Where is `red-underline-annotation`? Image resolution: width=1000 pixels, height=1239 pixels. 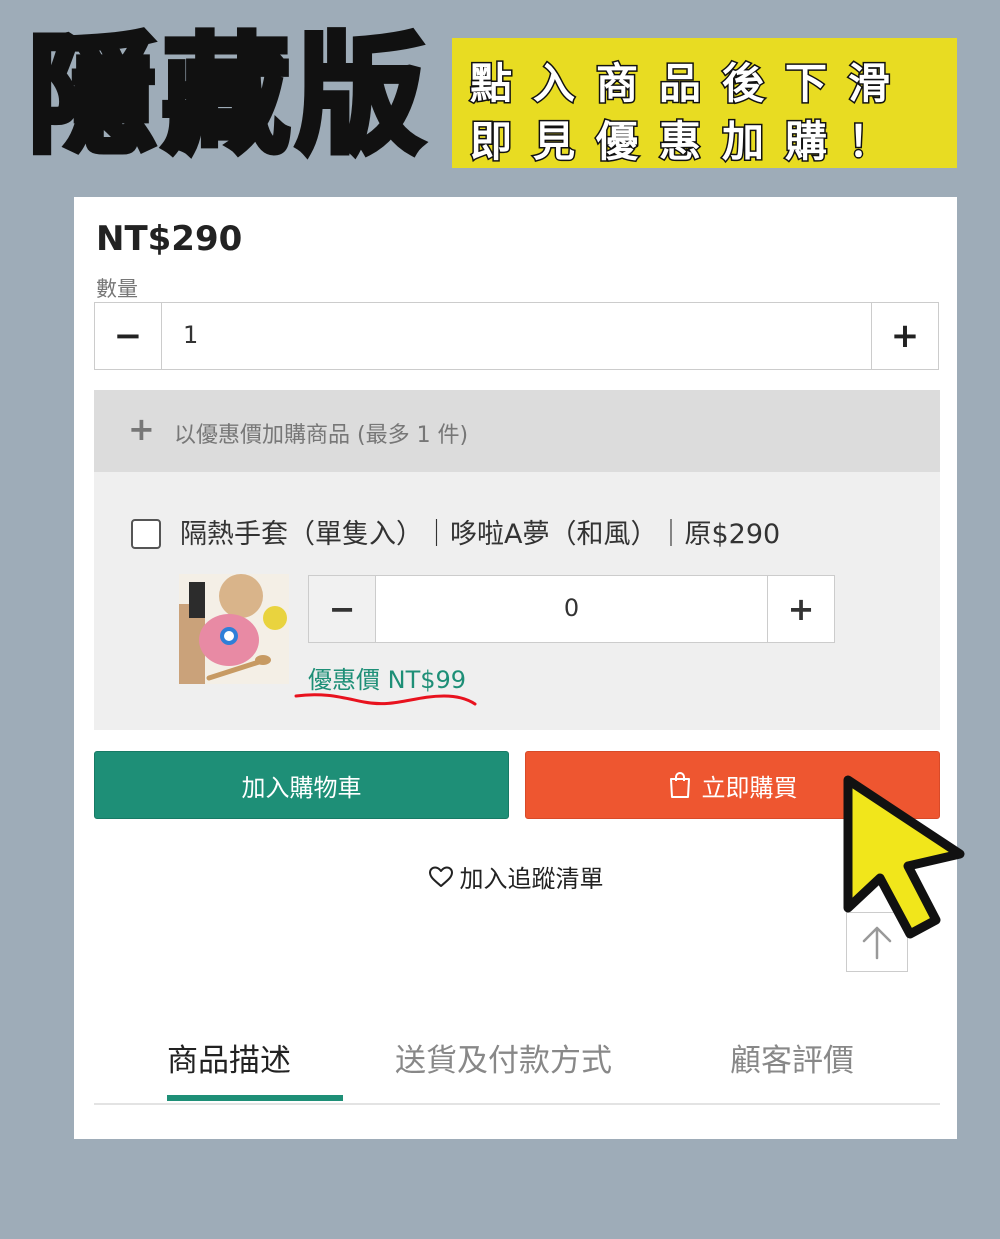
red-underline-annotation is located at coordinates (385, 699).